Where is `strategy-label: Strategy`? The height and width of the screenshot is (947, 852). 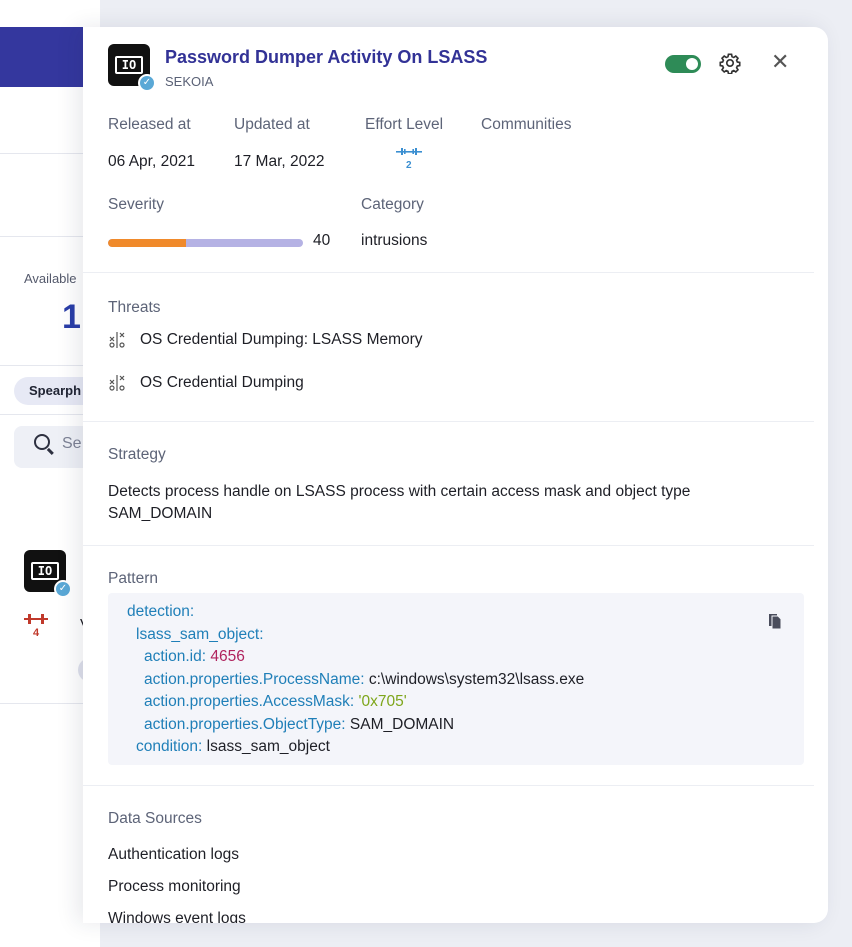
strategy-label: Strategy is located at coordinates (137, 454).